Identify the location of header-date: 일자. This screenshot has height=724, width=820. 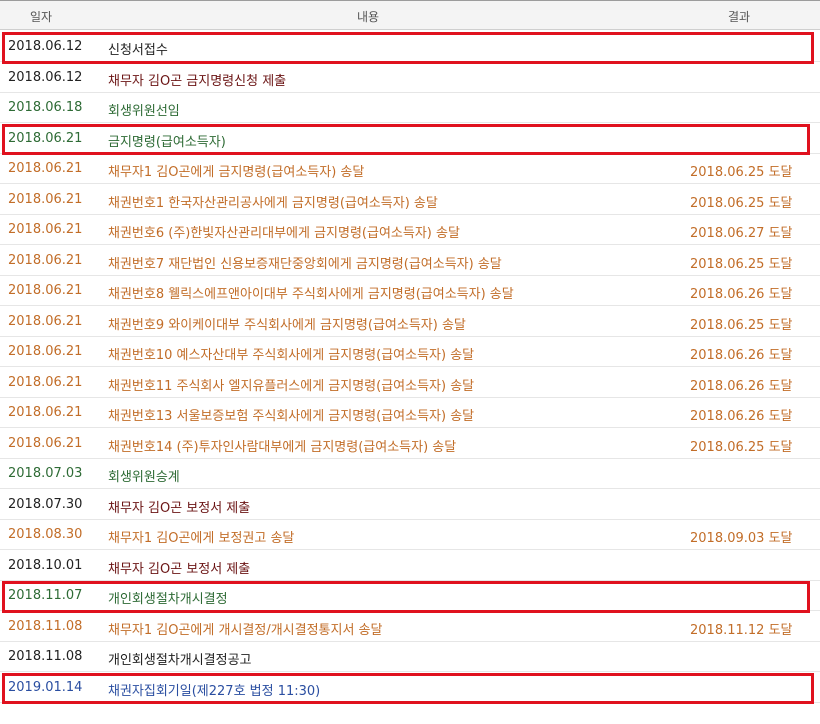
(41, 17).